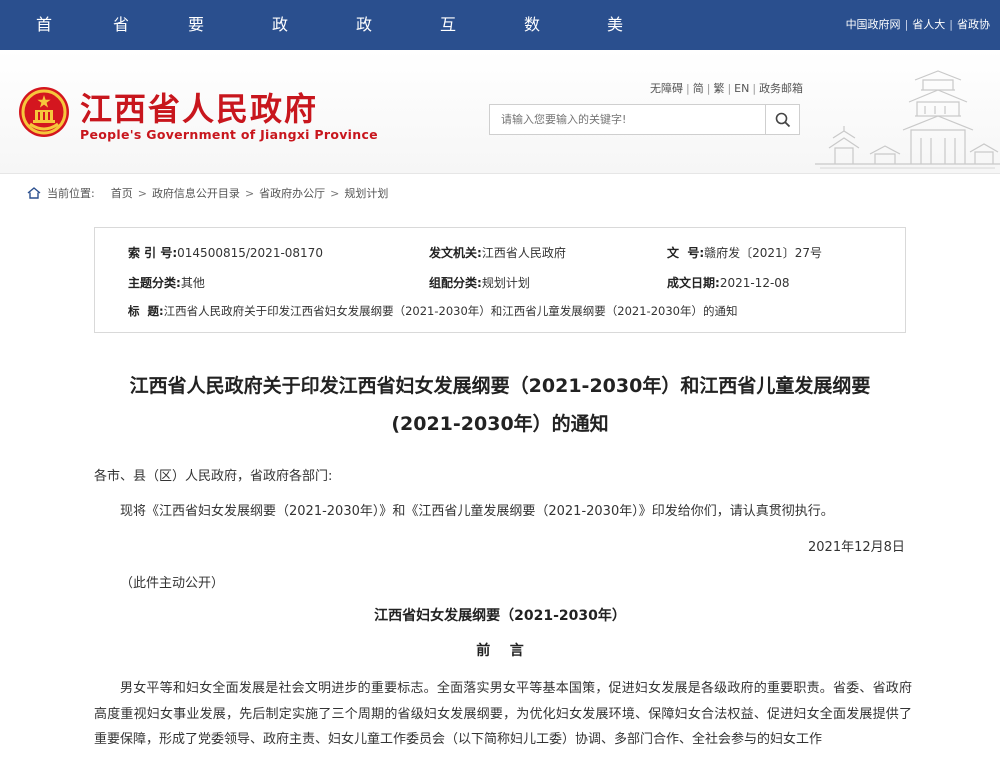  Describe the element at coordinates (907, 119) in the screenshot. I see `tengwang-pavilion-illustration` at that location.